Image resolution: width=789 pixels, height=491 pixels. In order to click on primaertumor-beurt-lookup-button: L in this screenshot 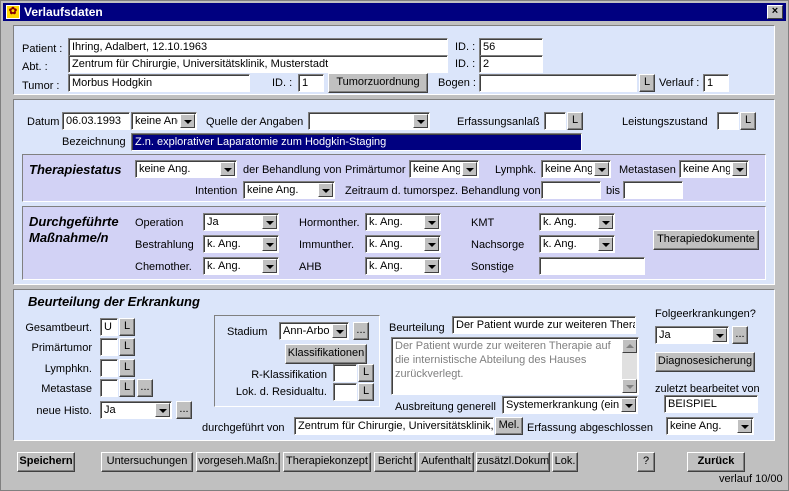, I will do `click(127, 347)`.